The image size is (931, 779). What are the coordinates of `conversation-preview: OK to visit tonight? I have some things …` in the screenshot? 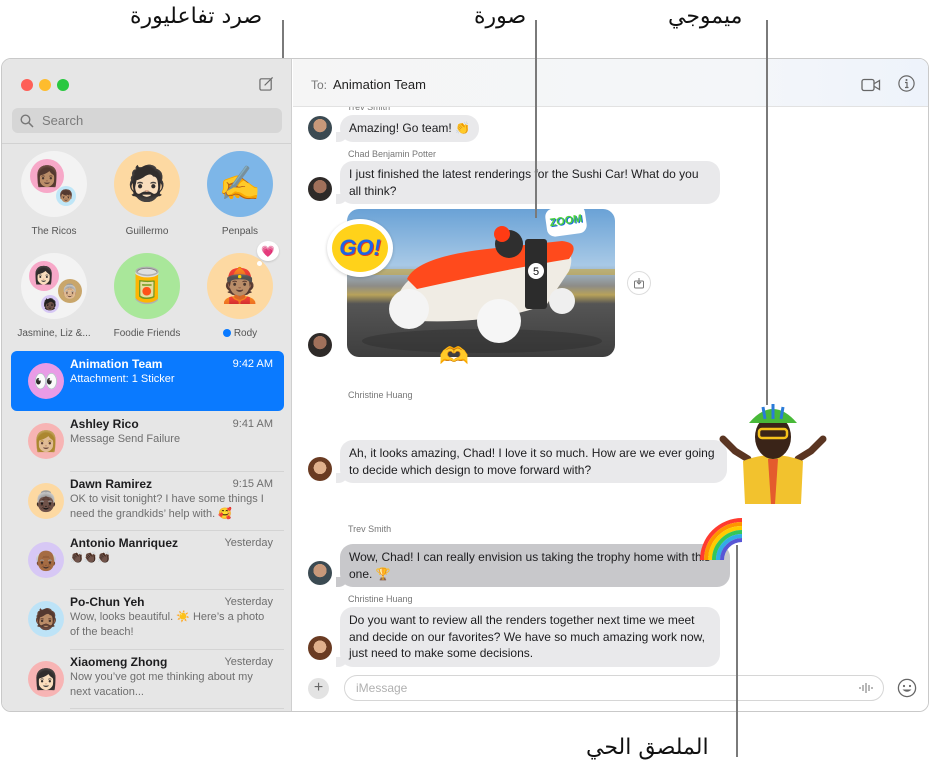 It's located at (167, 506).